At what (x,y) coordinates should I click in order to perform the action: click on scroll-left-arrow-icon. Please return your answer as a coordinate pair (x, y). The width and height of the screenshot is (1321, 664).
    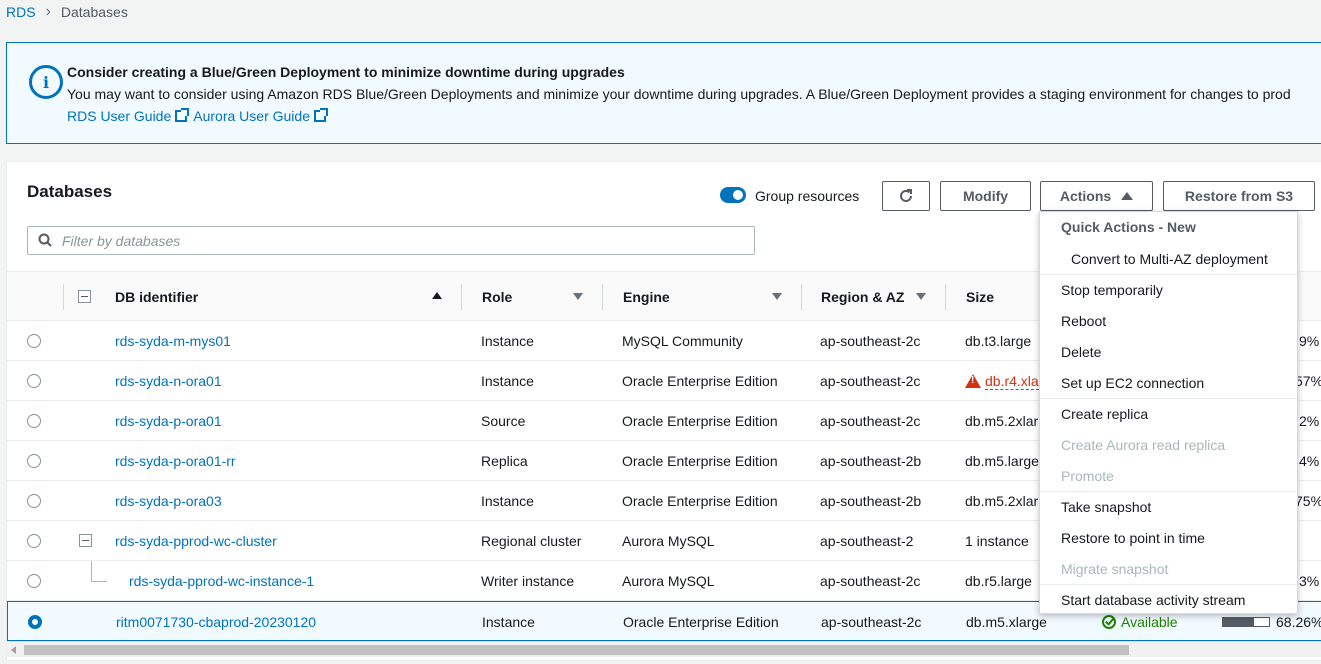
    Looking at the image, I should click on (13, 650).